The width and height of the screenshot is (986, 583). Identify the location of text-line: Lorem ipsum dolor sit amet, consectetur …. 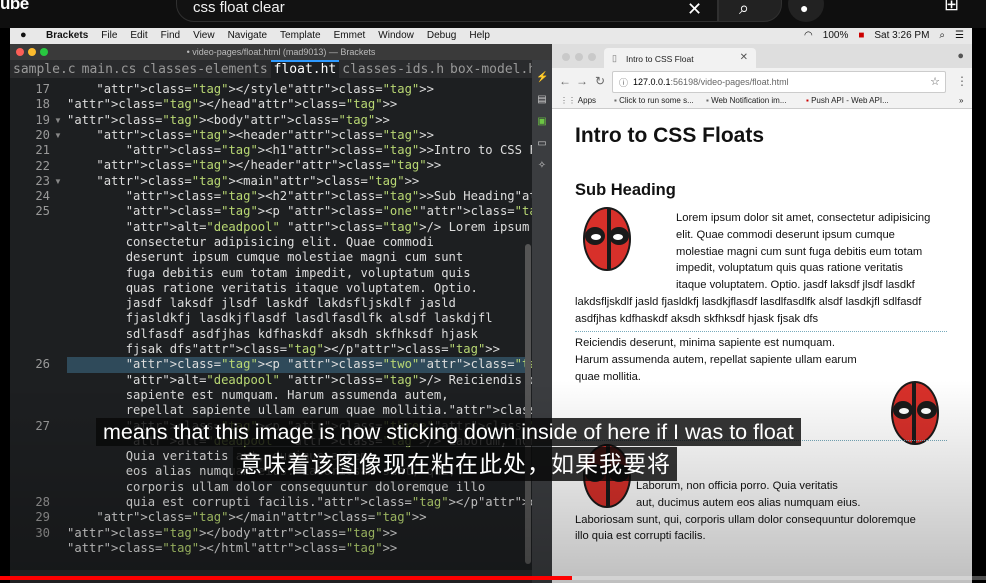
(803, 218).